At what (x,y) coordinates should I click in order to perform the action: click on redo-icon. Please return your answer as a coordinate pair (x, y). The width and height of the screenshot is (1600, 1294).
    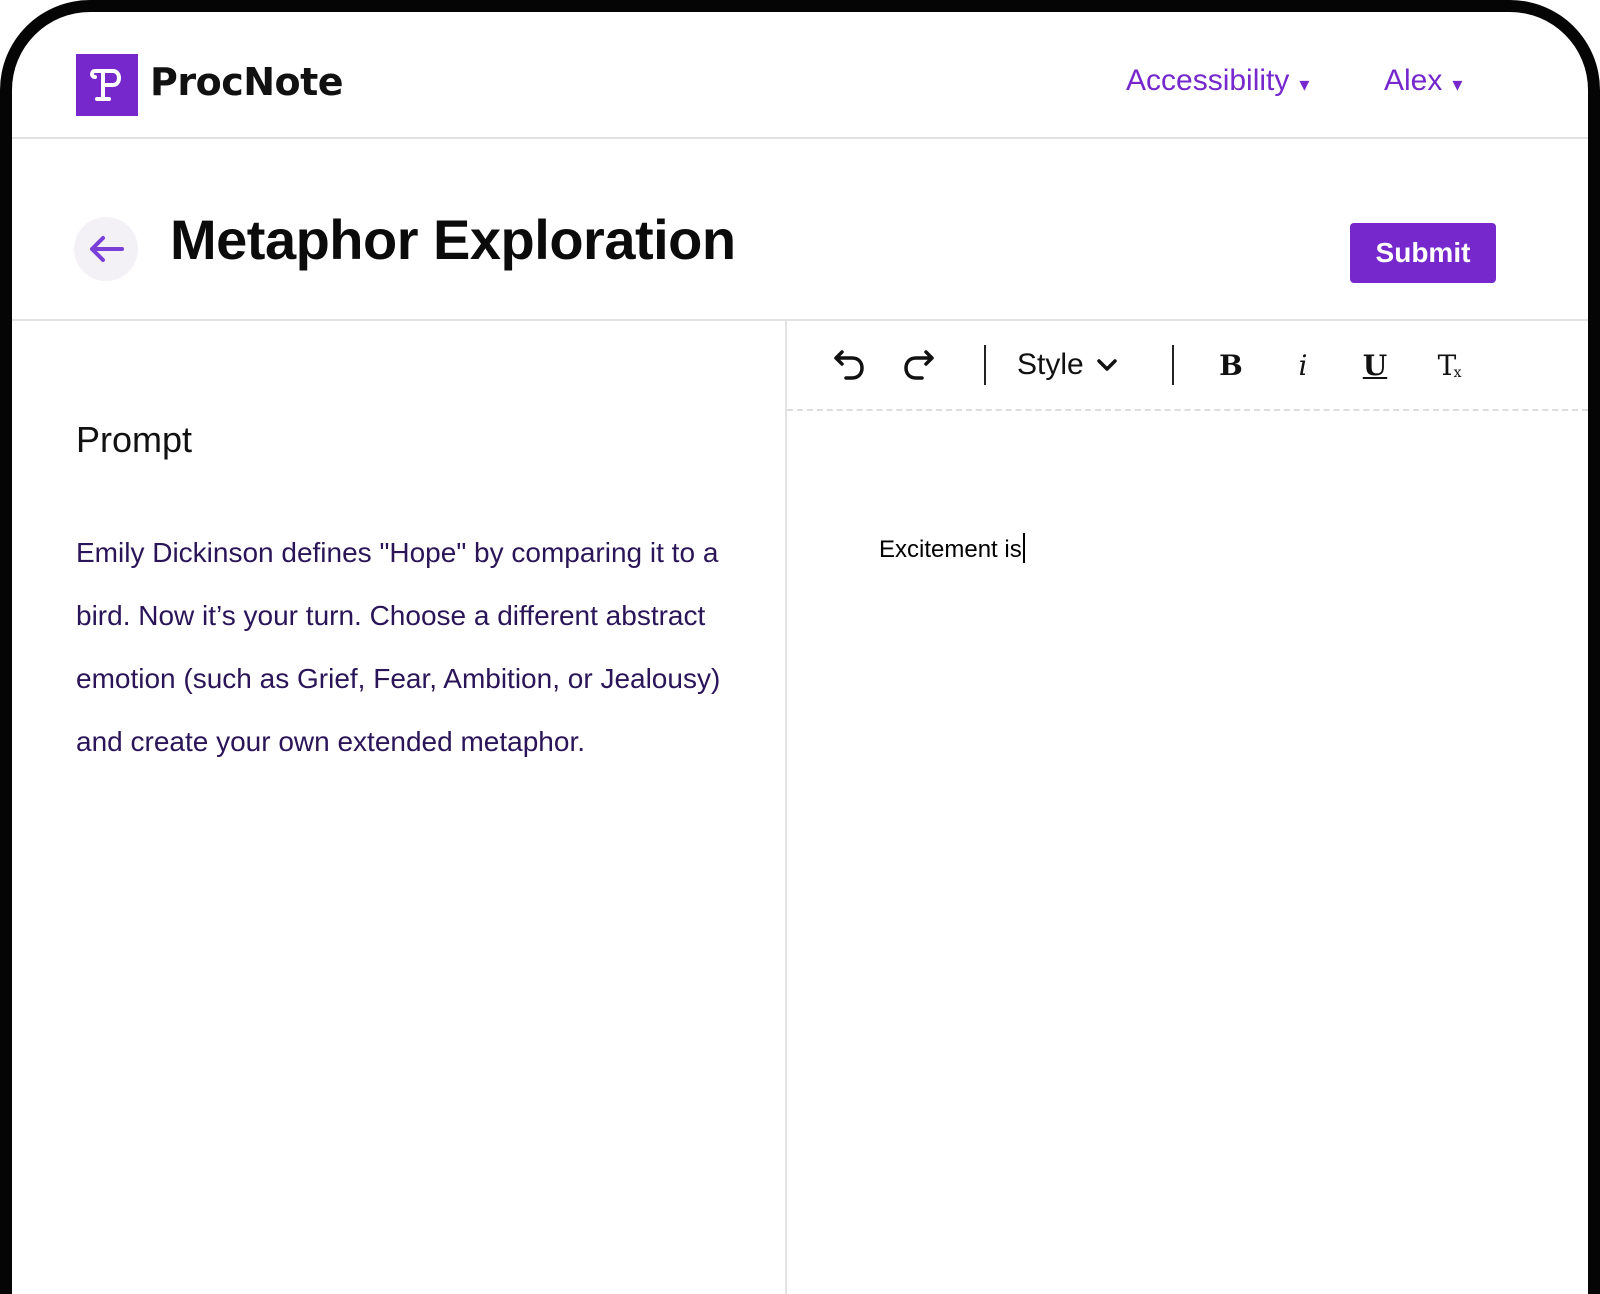
    Looking at the image, I should click on (919, 365).